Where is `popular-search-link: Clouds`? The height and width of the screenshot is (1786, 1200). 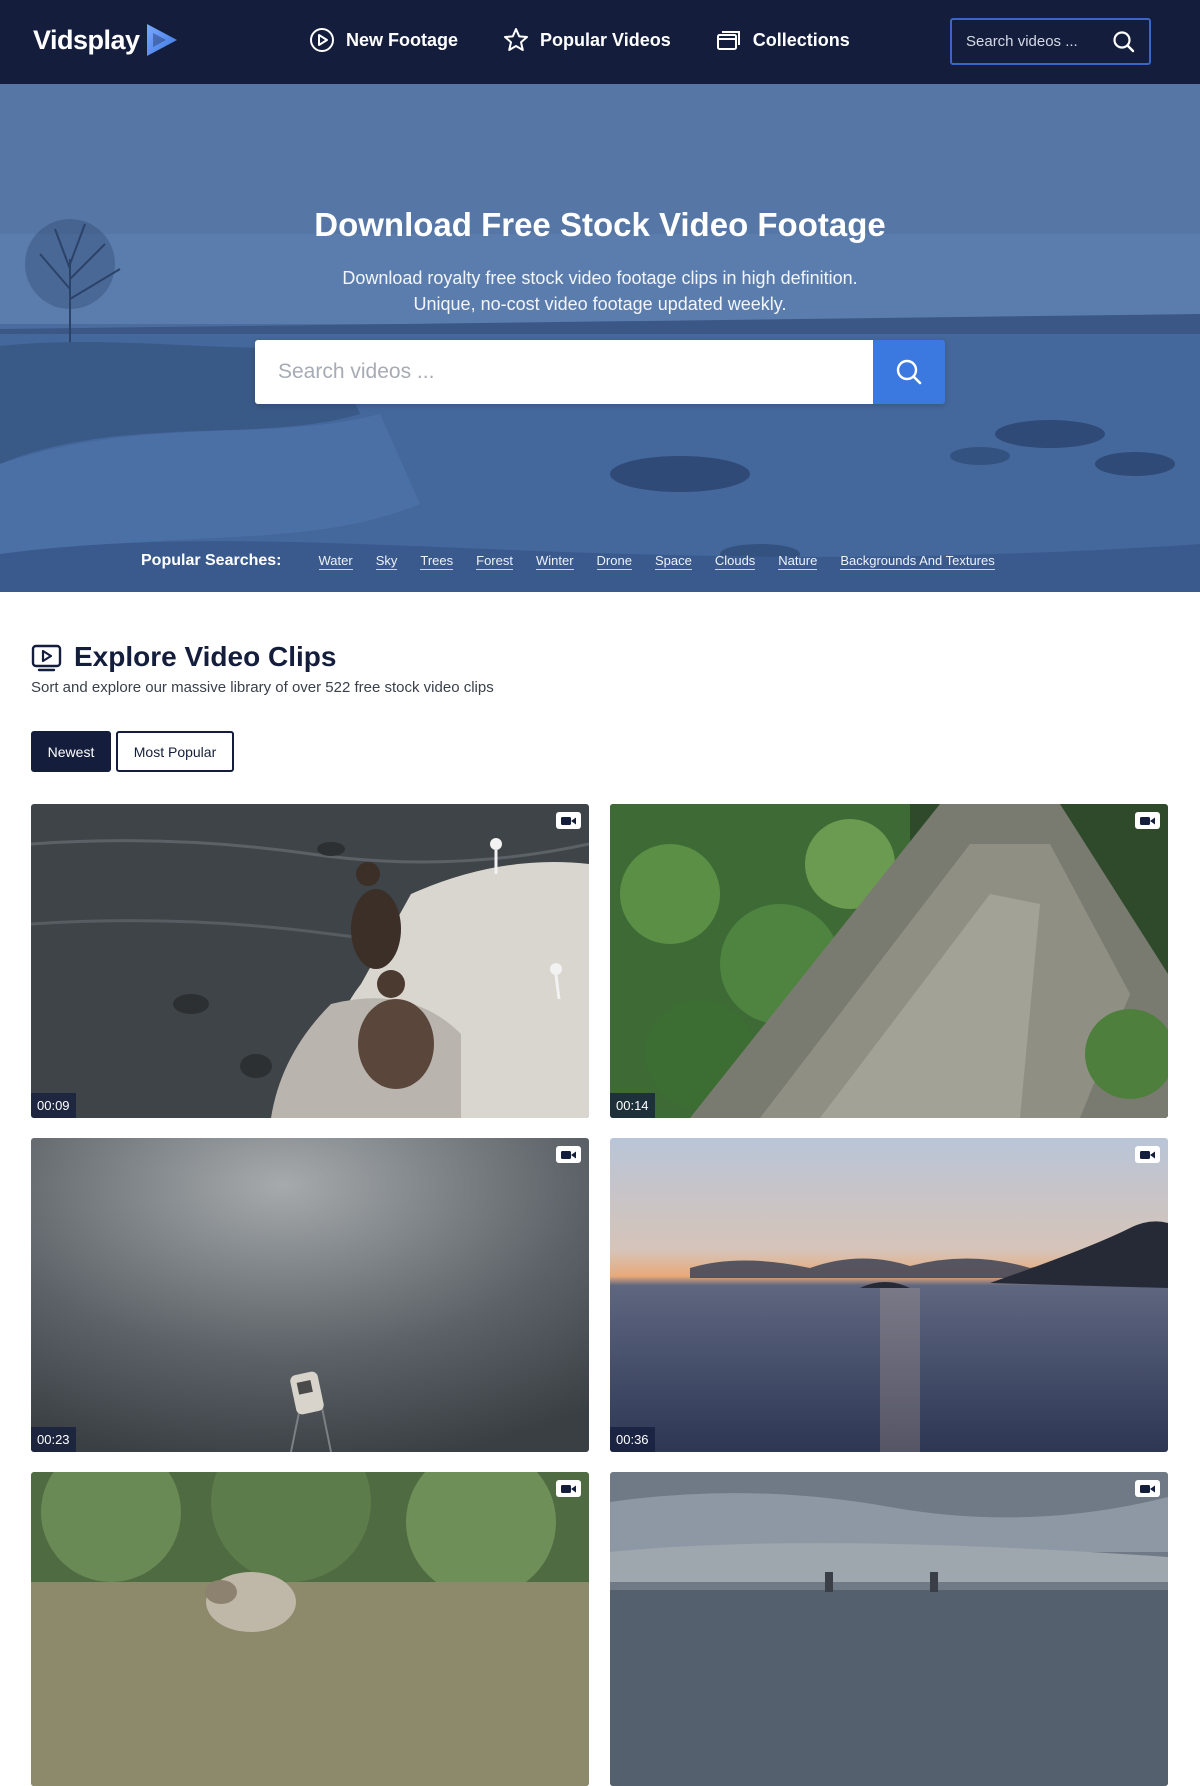
popular-search-link: Clouds is located at coordinates (735, 561).